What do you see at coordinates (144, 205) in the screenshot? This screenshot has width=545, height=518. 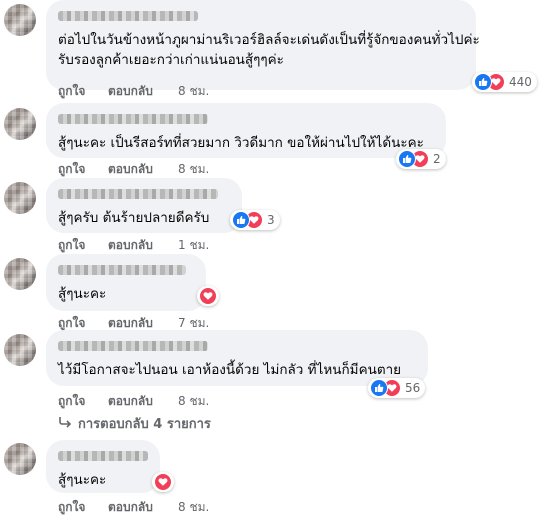 I see `comment-bubble: สู้ๆครับ ต้นร้ายปลายดีครับ` at bounding box center [144, 205].